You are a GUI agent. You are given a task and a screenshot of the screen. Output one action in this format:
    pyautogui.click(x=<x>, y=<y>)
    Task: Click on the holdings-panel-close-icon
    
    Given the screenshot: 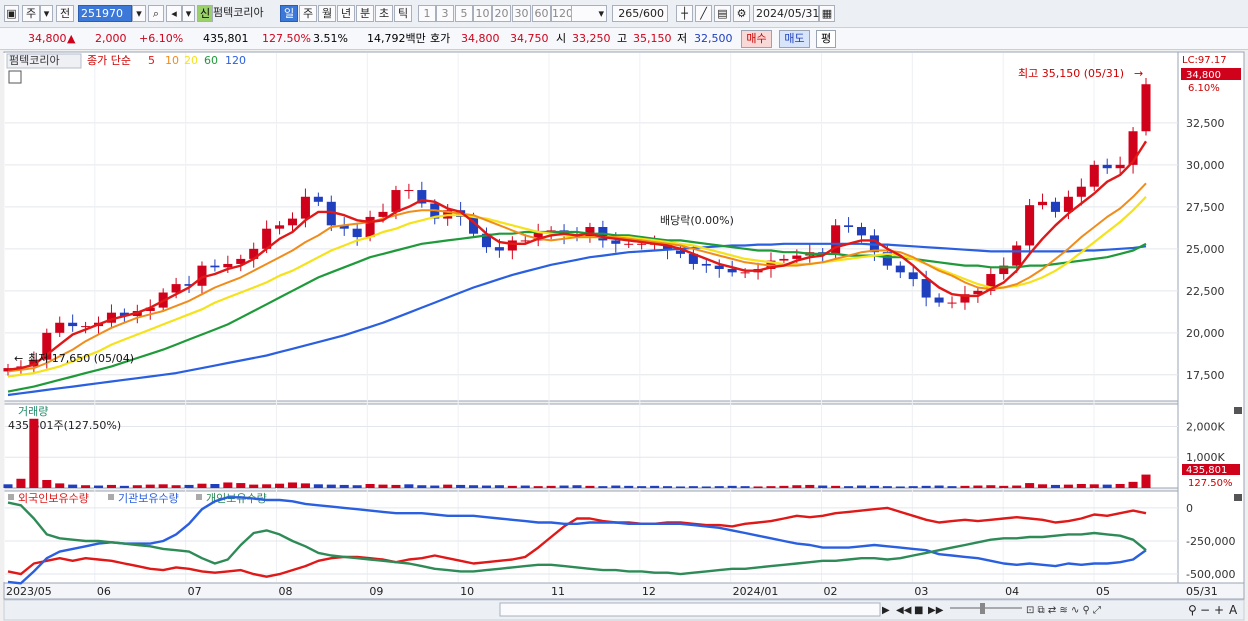 What is the action you would take?
    pyautogui.click(x=1238, y=497)
    